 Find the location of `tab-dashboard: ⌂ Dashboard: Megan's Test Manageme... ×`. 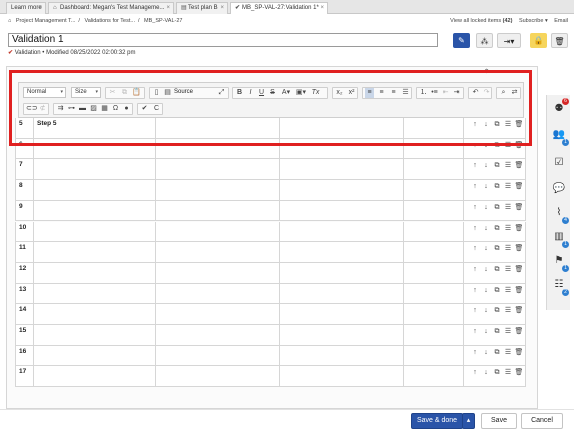

tab-dashboard: ⌂ Dashboard: Megan's Test Manageme... × is located at coordinates (111, 8).